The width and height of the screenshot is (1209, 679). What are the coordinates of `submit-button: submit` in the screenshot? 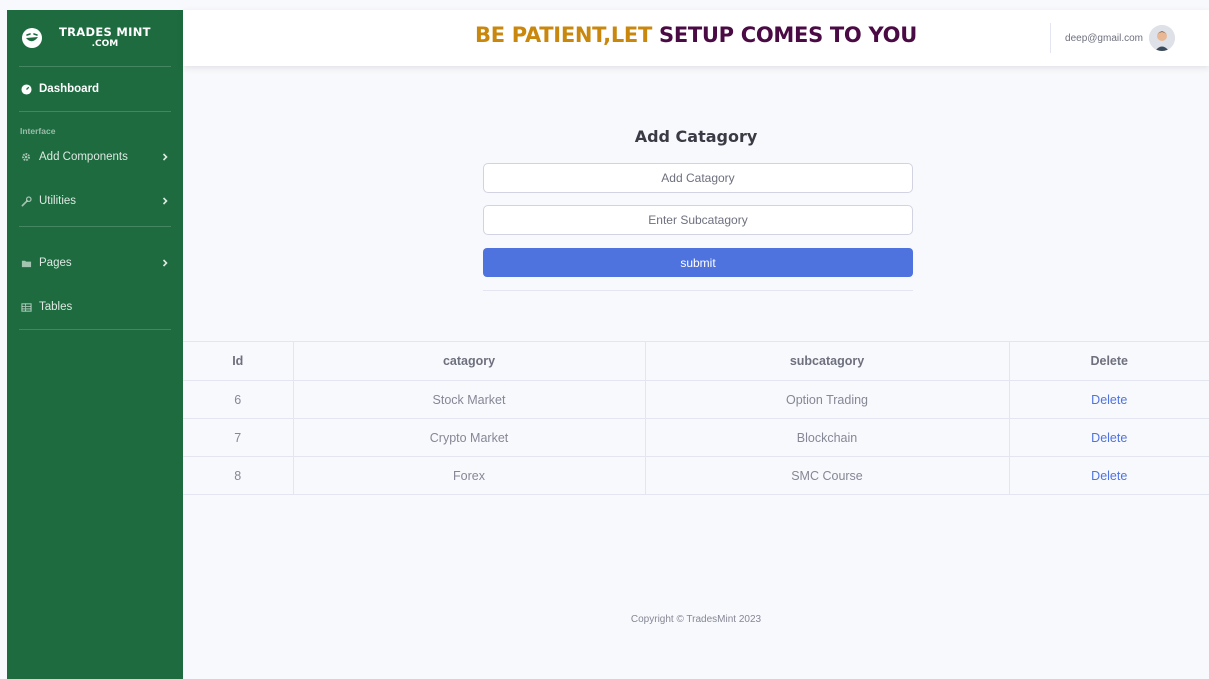 It's located at (698, 262).